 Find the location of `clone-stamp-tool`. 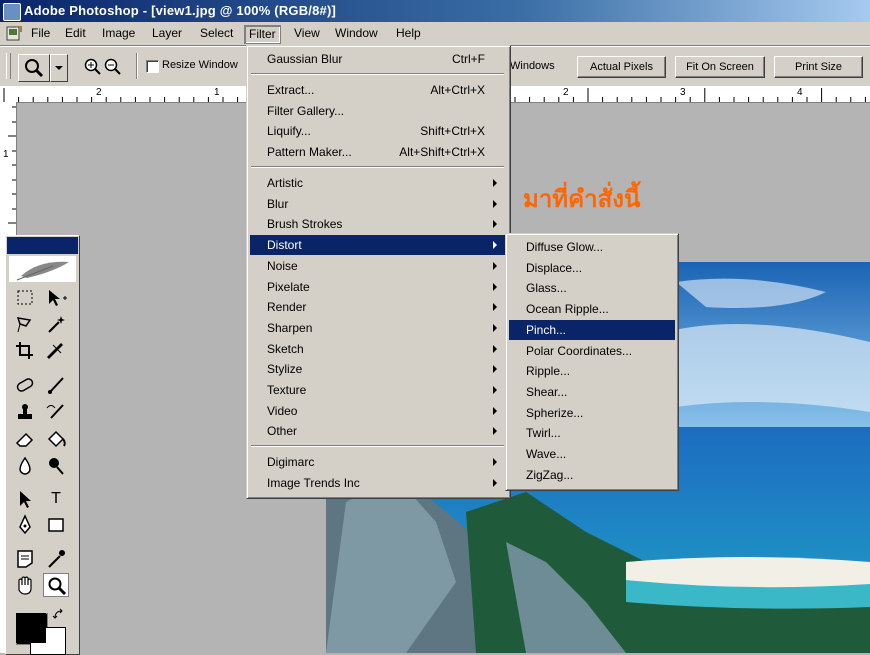

clone-stamp-tool is located at coordinates (25, 412).